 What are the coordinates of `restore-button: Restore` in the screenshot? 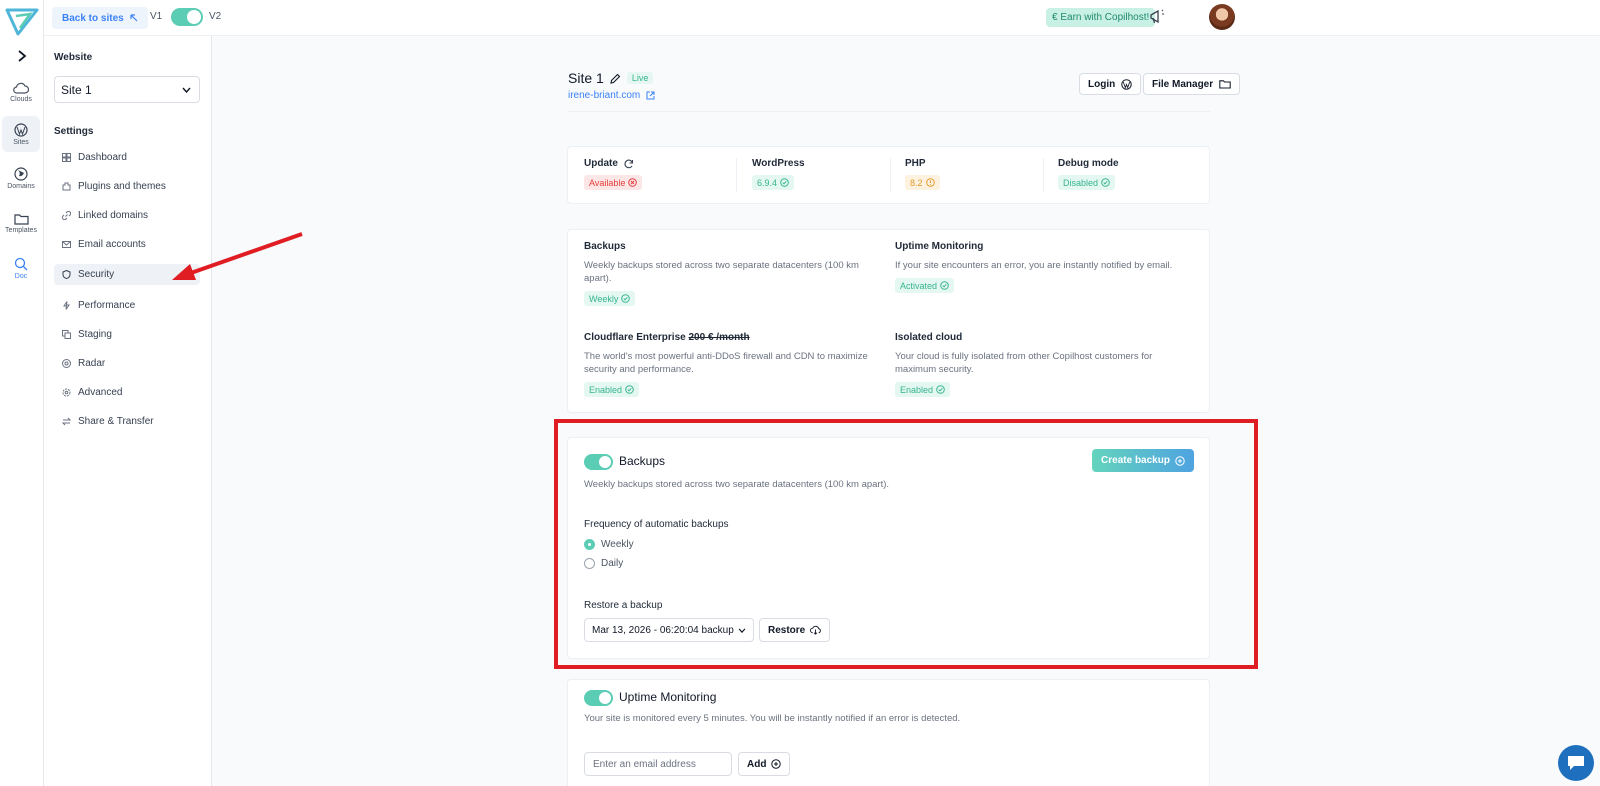 It's located at (795, 630).